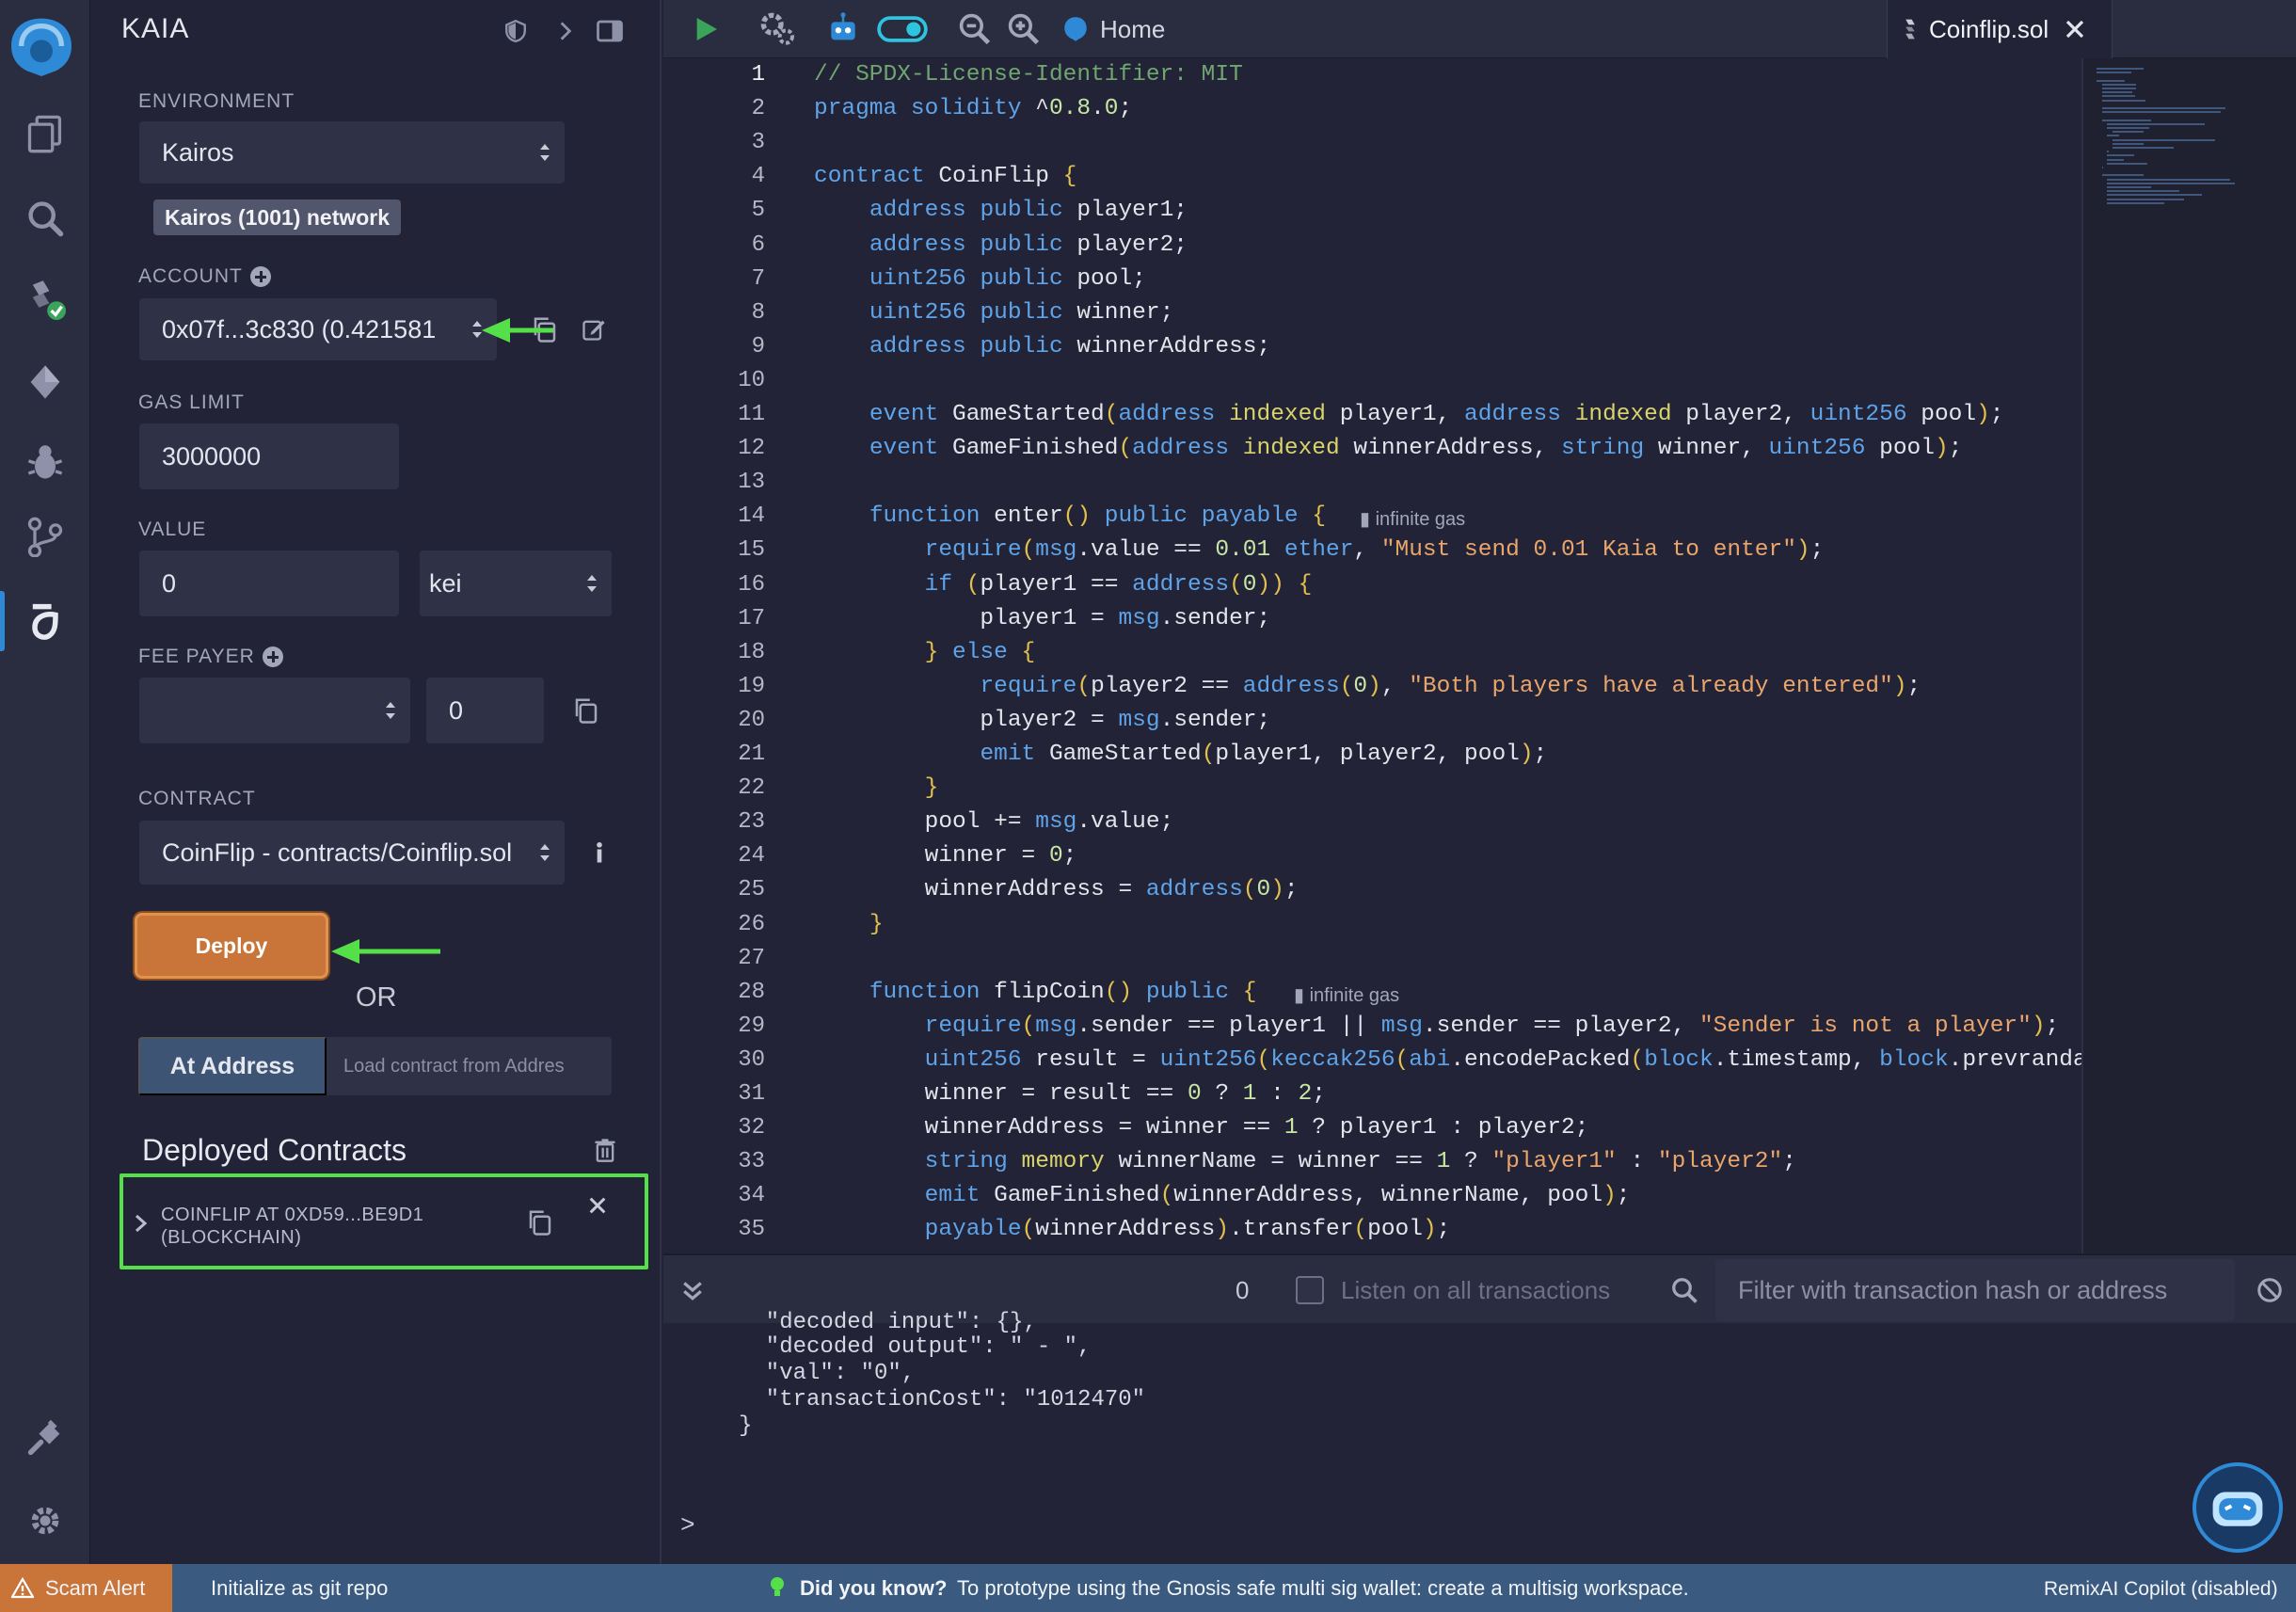  What do you see at coordinates (751, 789) in the screenshot?
I see `line-number: 22` at bounding box center [751, 789].